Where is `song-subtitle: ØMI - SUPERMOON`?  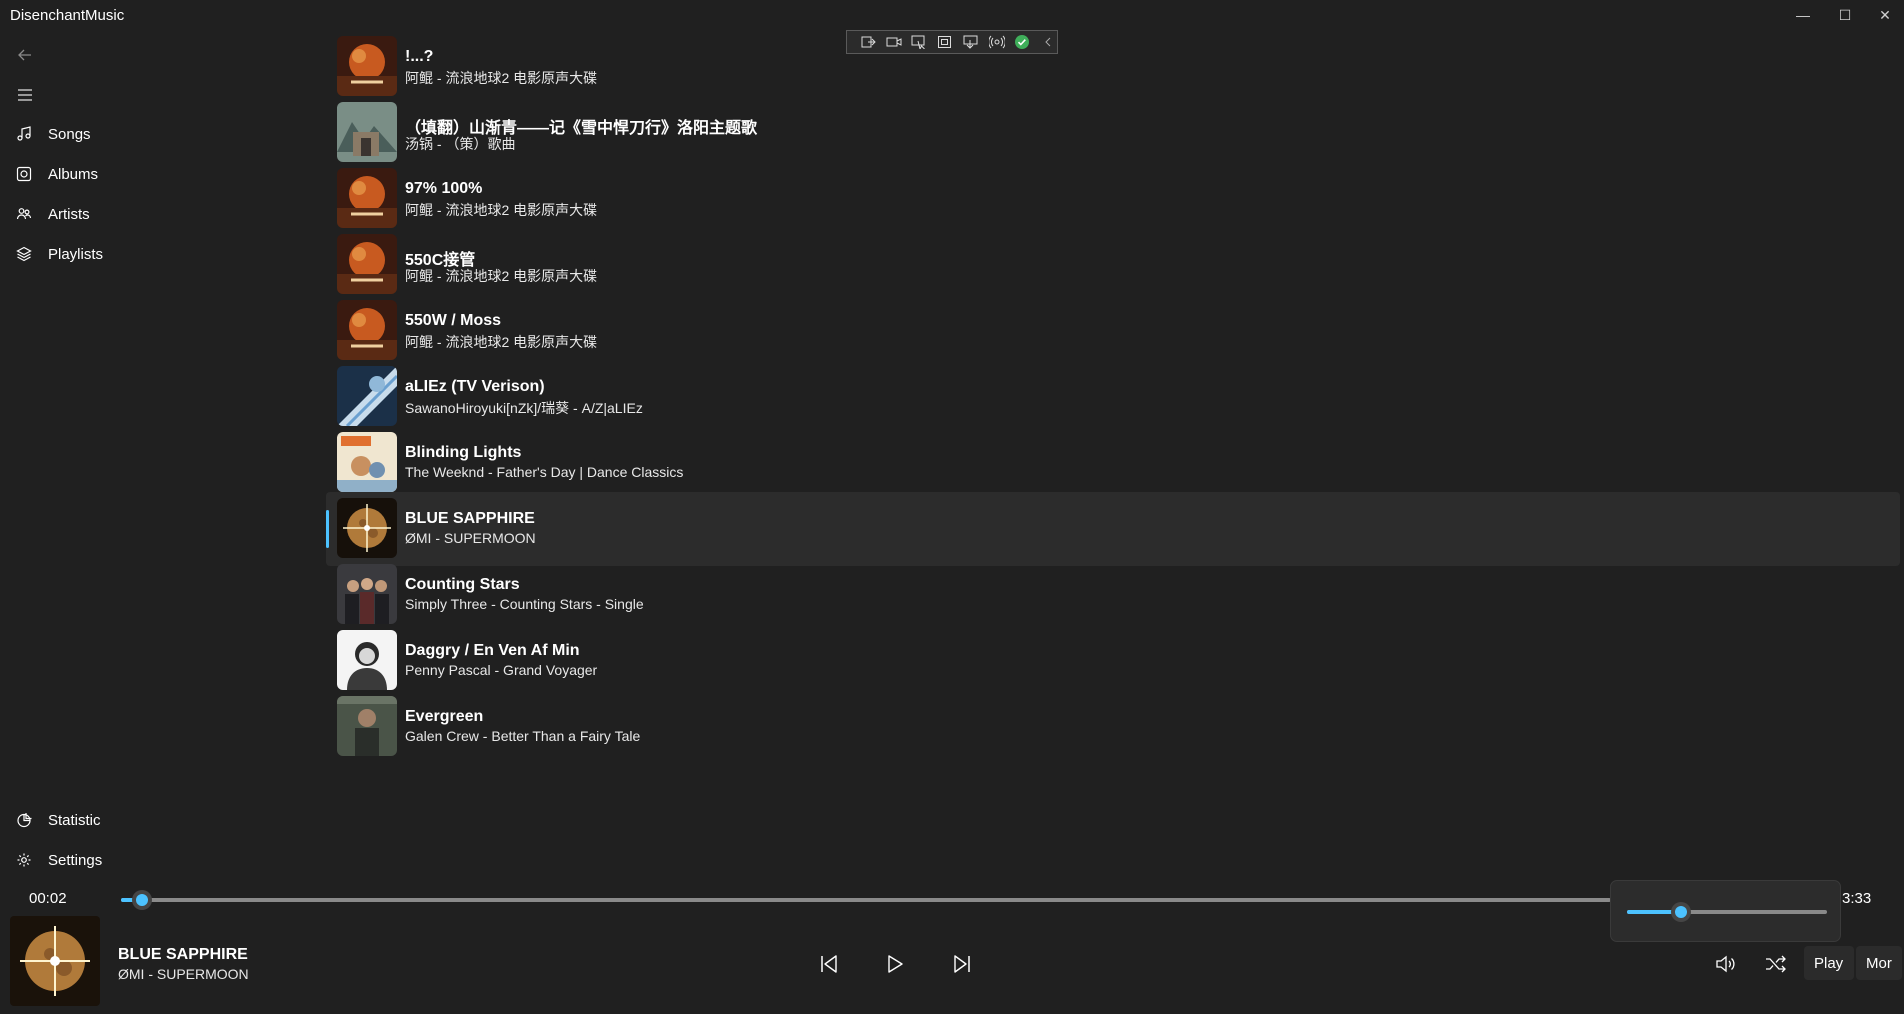
song-subtitle: ØMI - SUPERMOON is located at coordinates (470, 538).